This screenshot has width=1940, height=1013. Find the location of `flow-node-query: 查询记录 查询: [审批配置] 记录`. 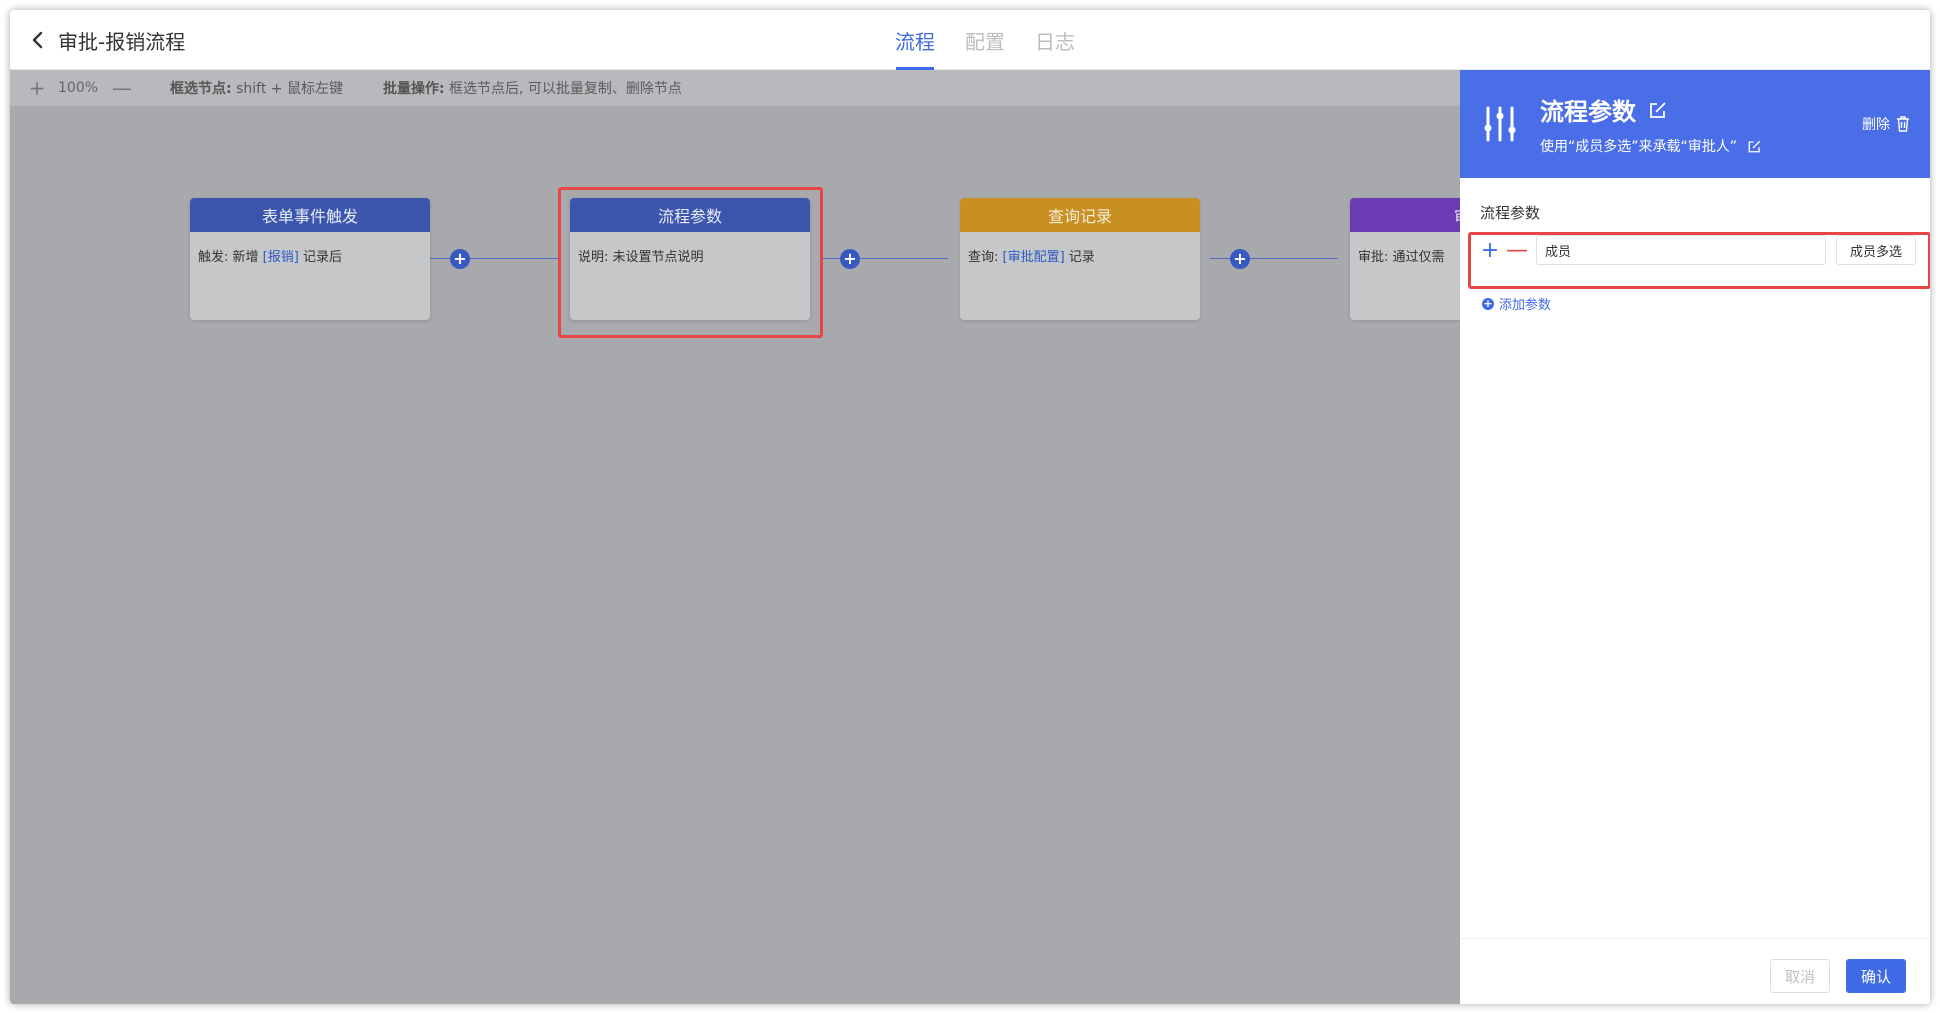

flow-node-query: 查询记录 查询: [审批配置] 记录 is located at coordinates (1080, 259).